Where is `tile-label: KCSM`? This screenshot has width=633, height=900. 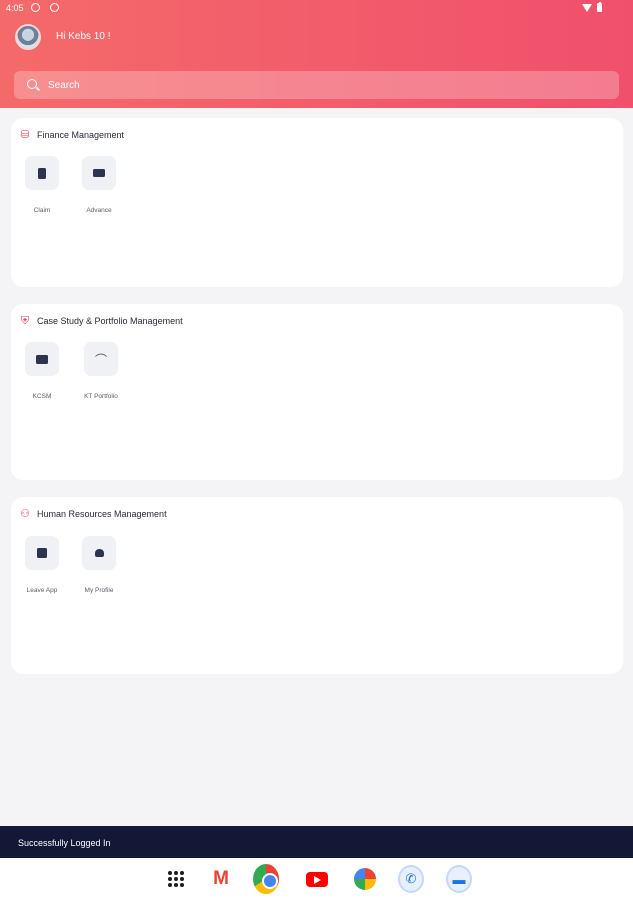
tile-label: KCSM is located at coordinates (42, 396).